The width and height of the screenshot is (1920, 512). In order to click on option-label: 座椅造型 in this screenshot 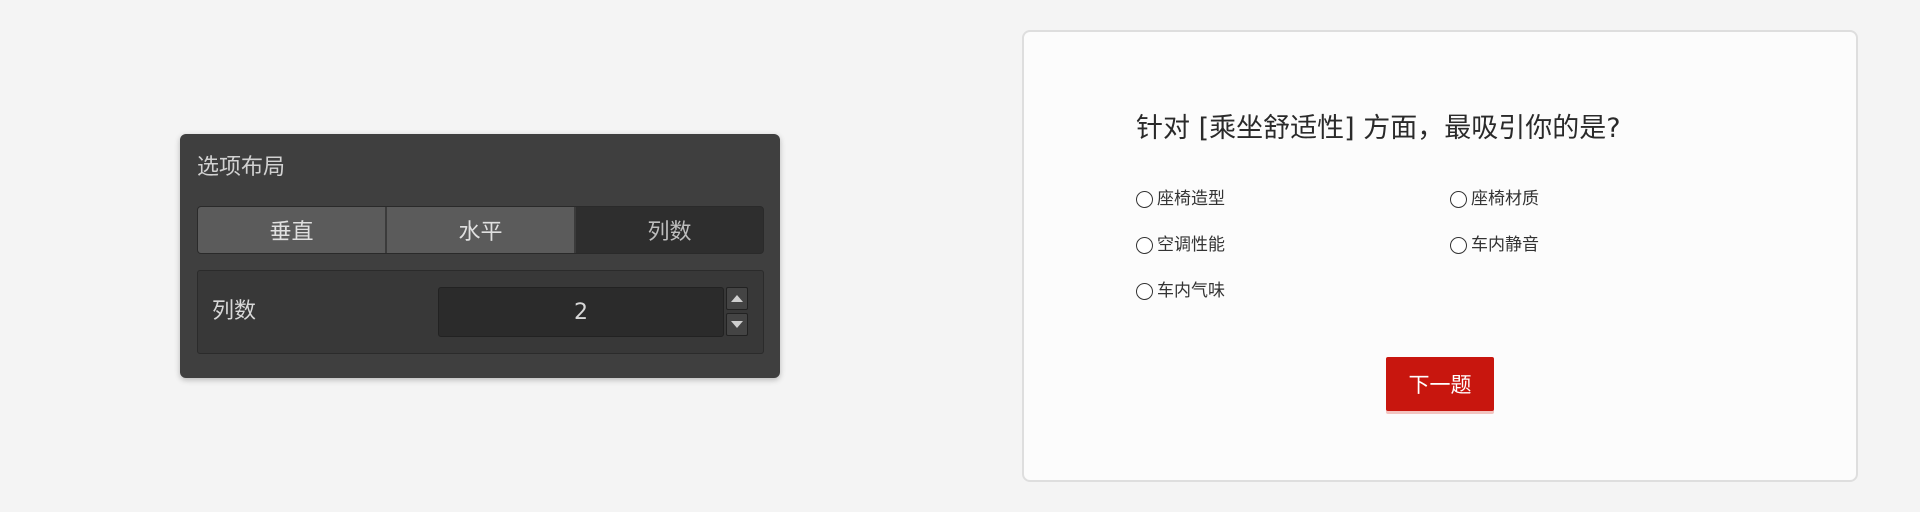, I will do `click(1191, 199)`.